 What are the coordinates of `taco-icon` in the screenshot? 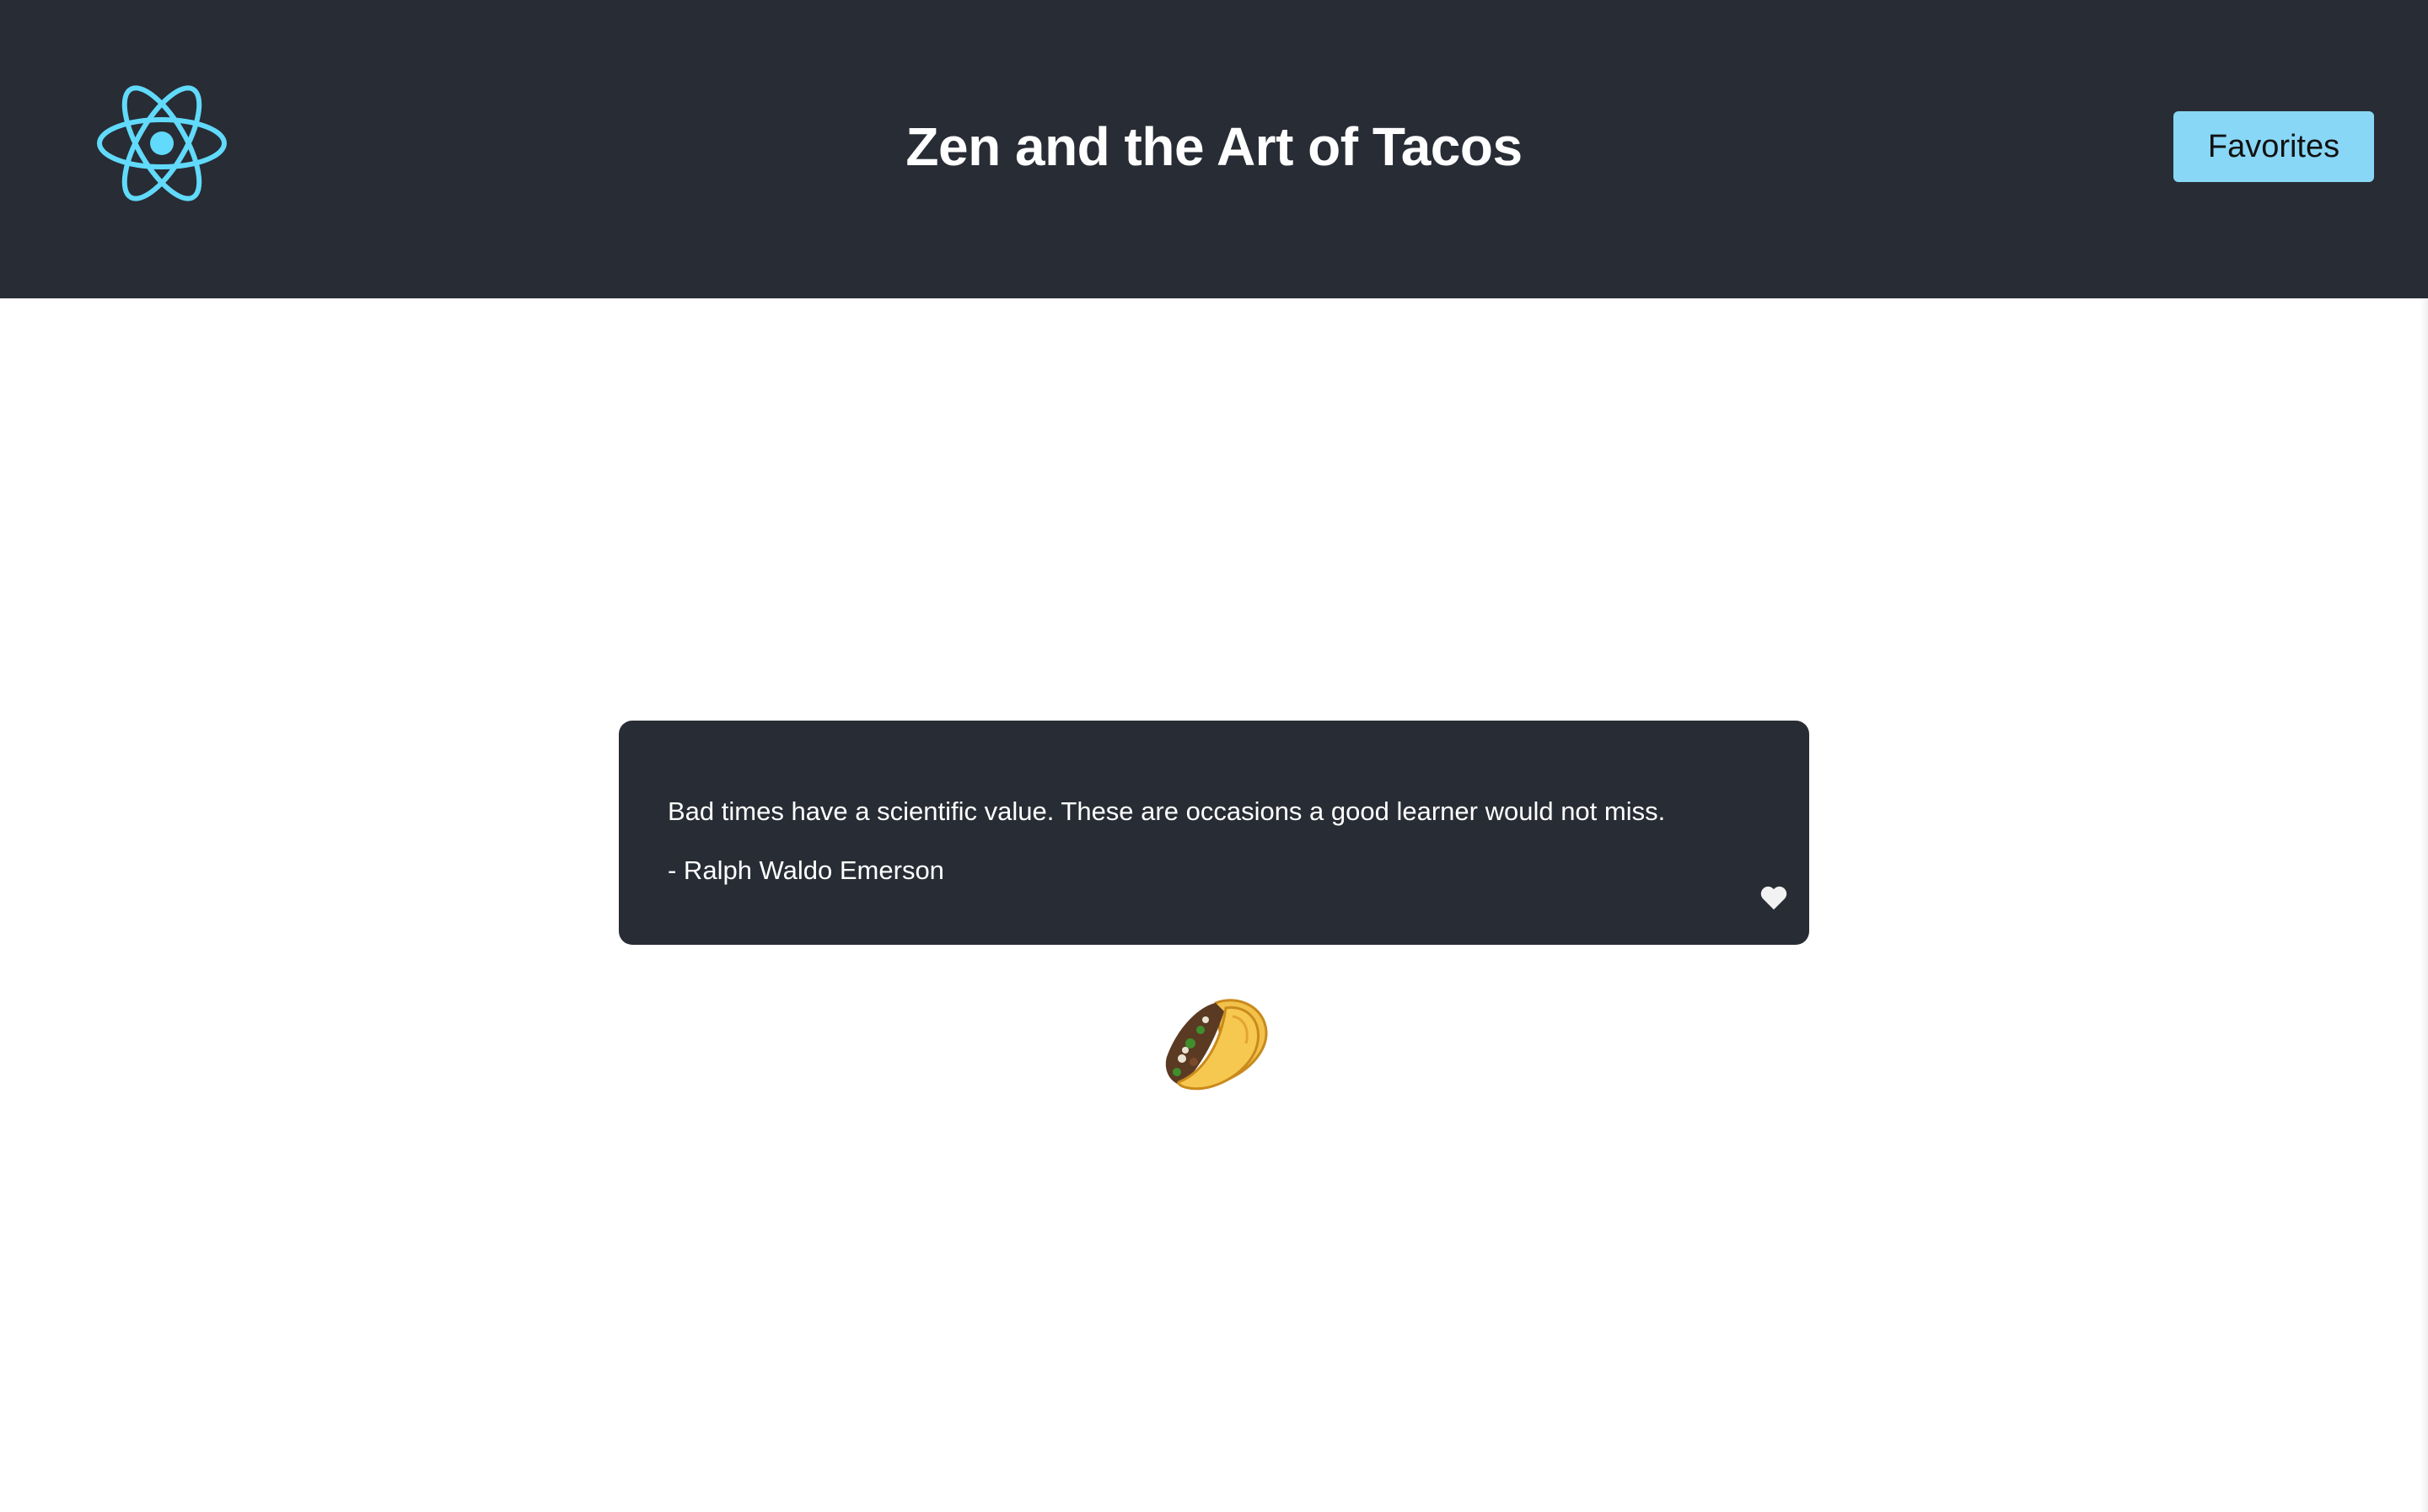 It's located at (1214, 1041).